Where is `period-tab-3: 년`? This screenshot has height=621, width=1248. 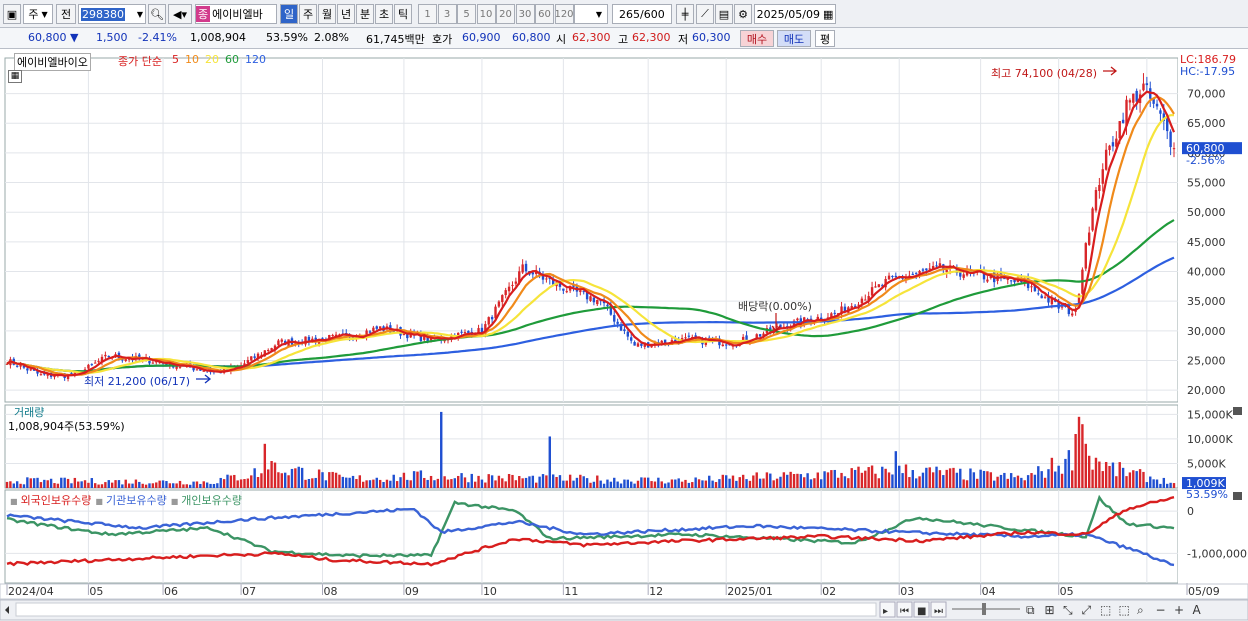 period-tab-3: 년 is located at coordinates (346, 14).